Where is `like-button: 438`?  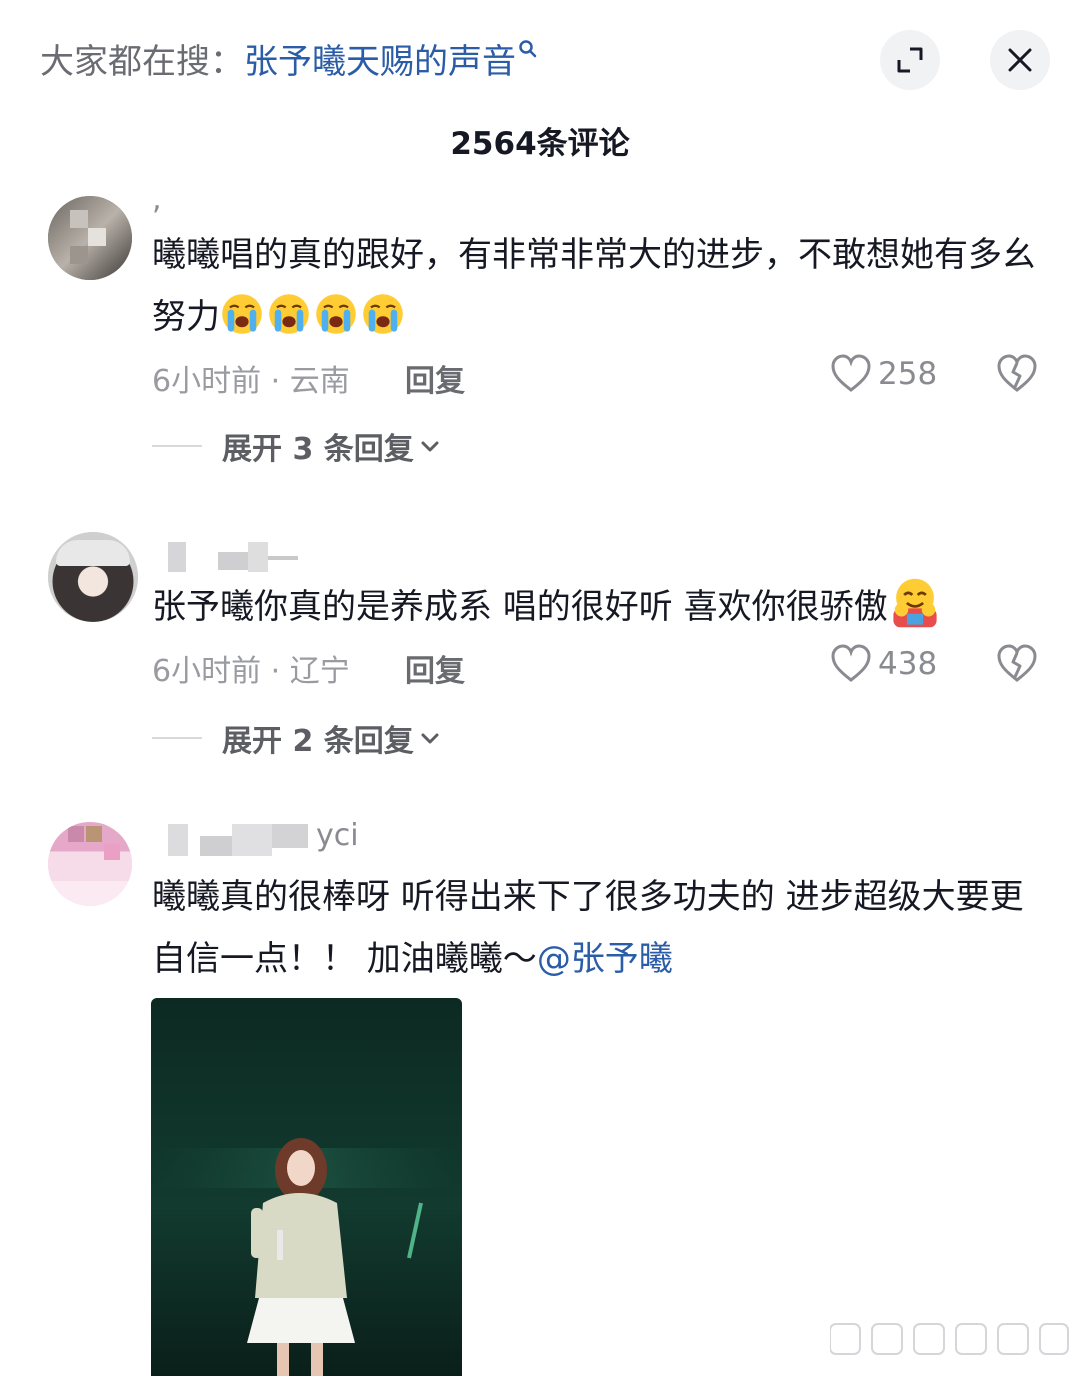
like-button: 438 is located at coordinates (883, 664).